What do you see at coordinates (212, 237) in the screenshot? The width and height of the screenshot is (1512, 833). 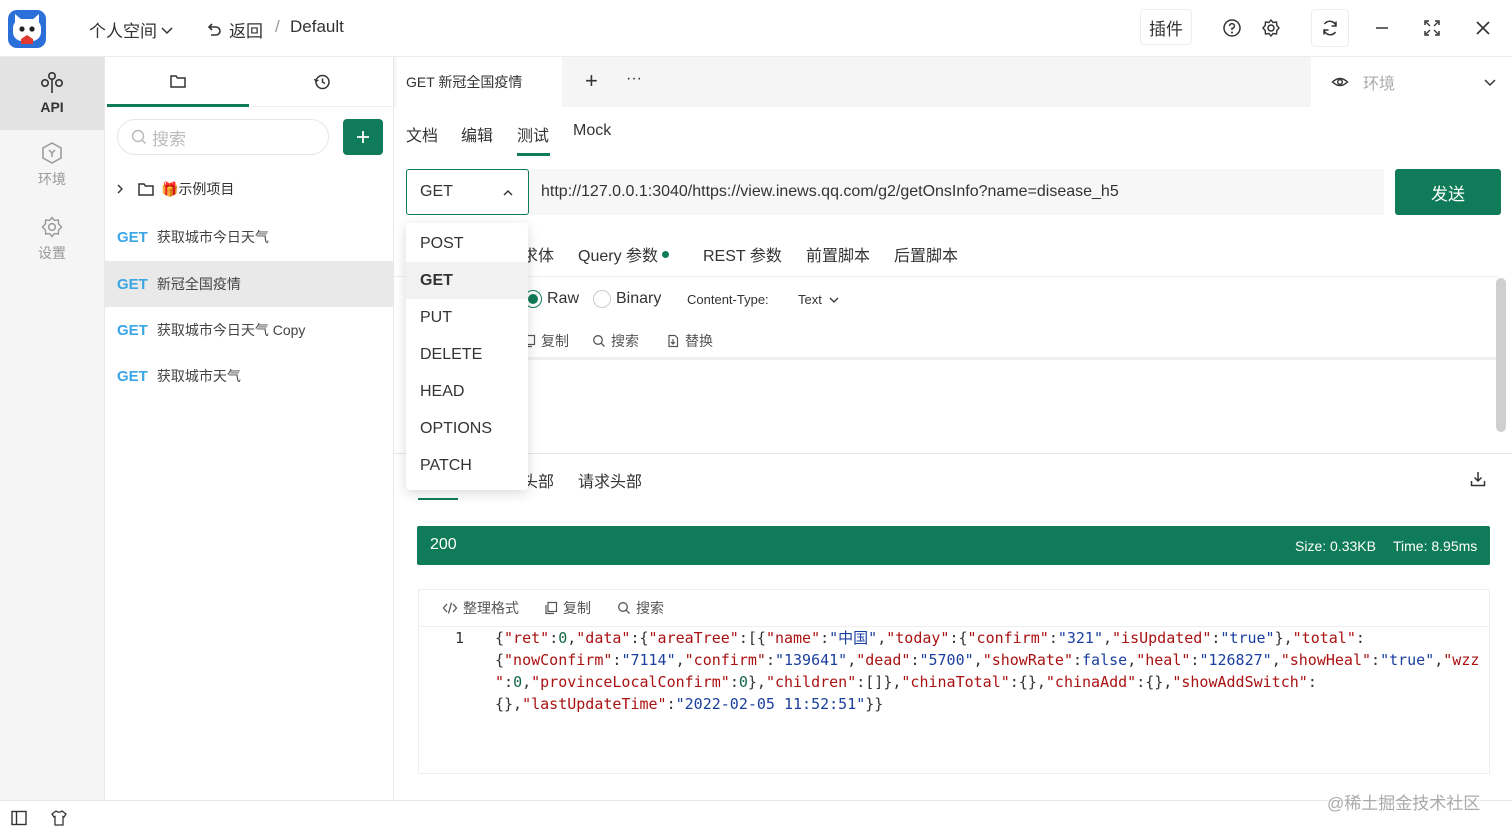 I see `api-name: 获取城市今日天气` at bounding box center [212, 237].